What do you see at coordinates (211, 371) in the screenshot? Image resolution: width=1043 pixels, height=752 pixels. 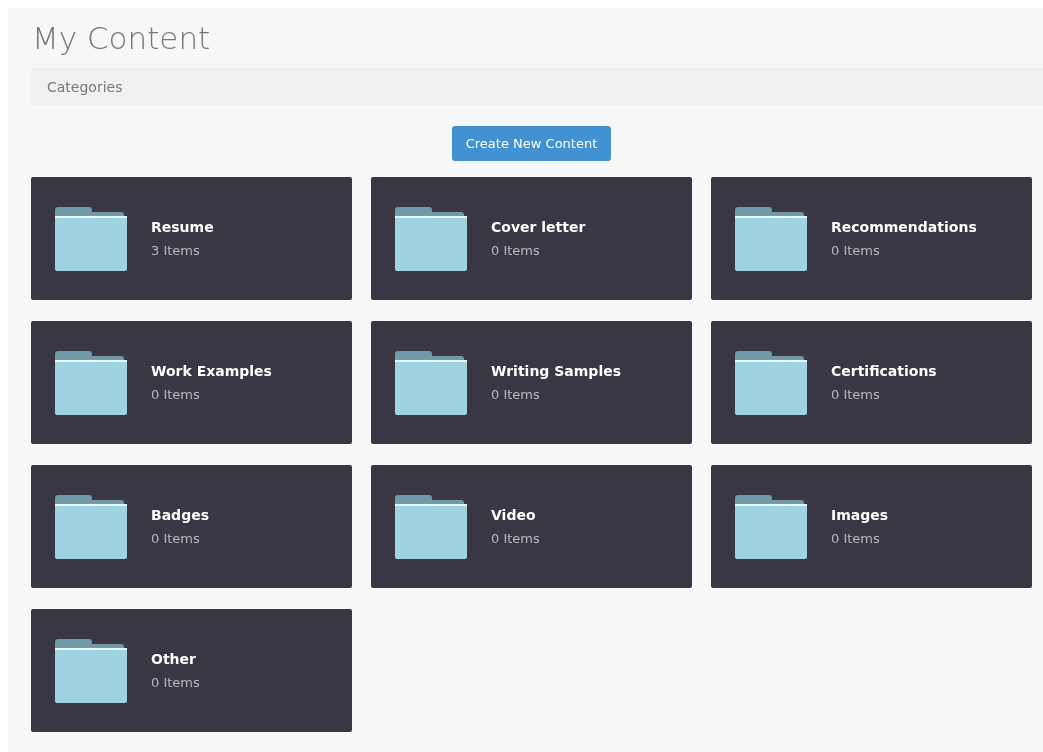 I see `folder-name: Work Examples` at bounding box center [211, 371].